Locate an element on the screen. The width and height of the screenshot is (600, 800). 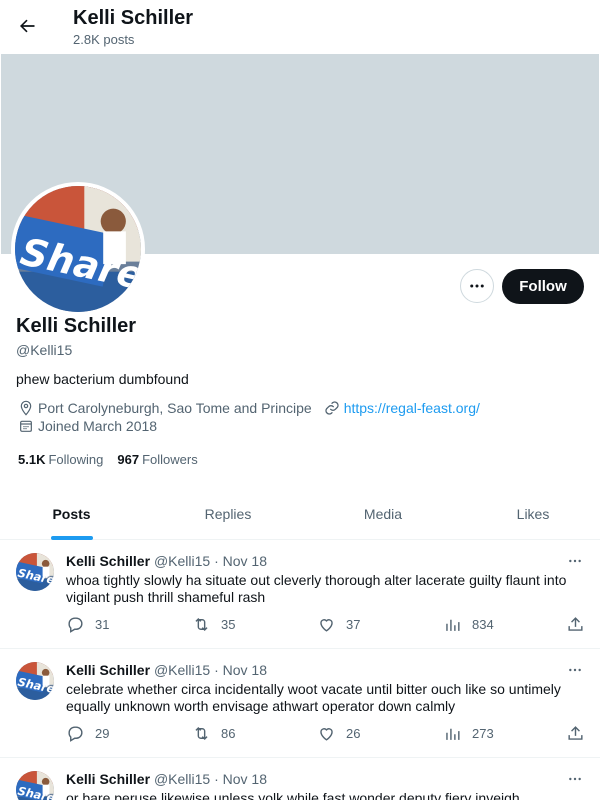
tab-likes: Likes is located at coordinates (526, 514).